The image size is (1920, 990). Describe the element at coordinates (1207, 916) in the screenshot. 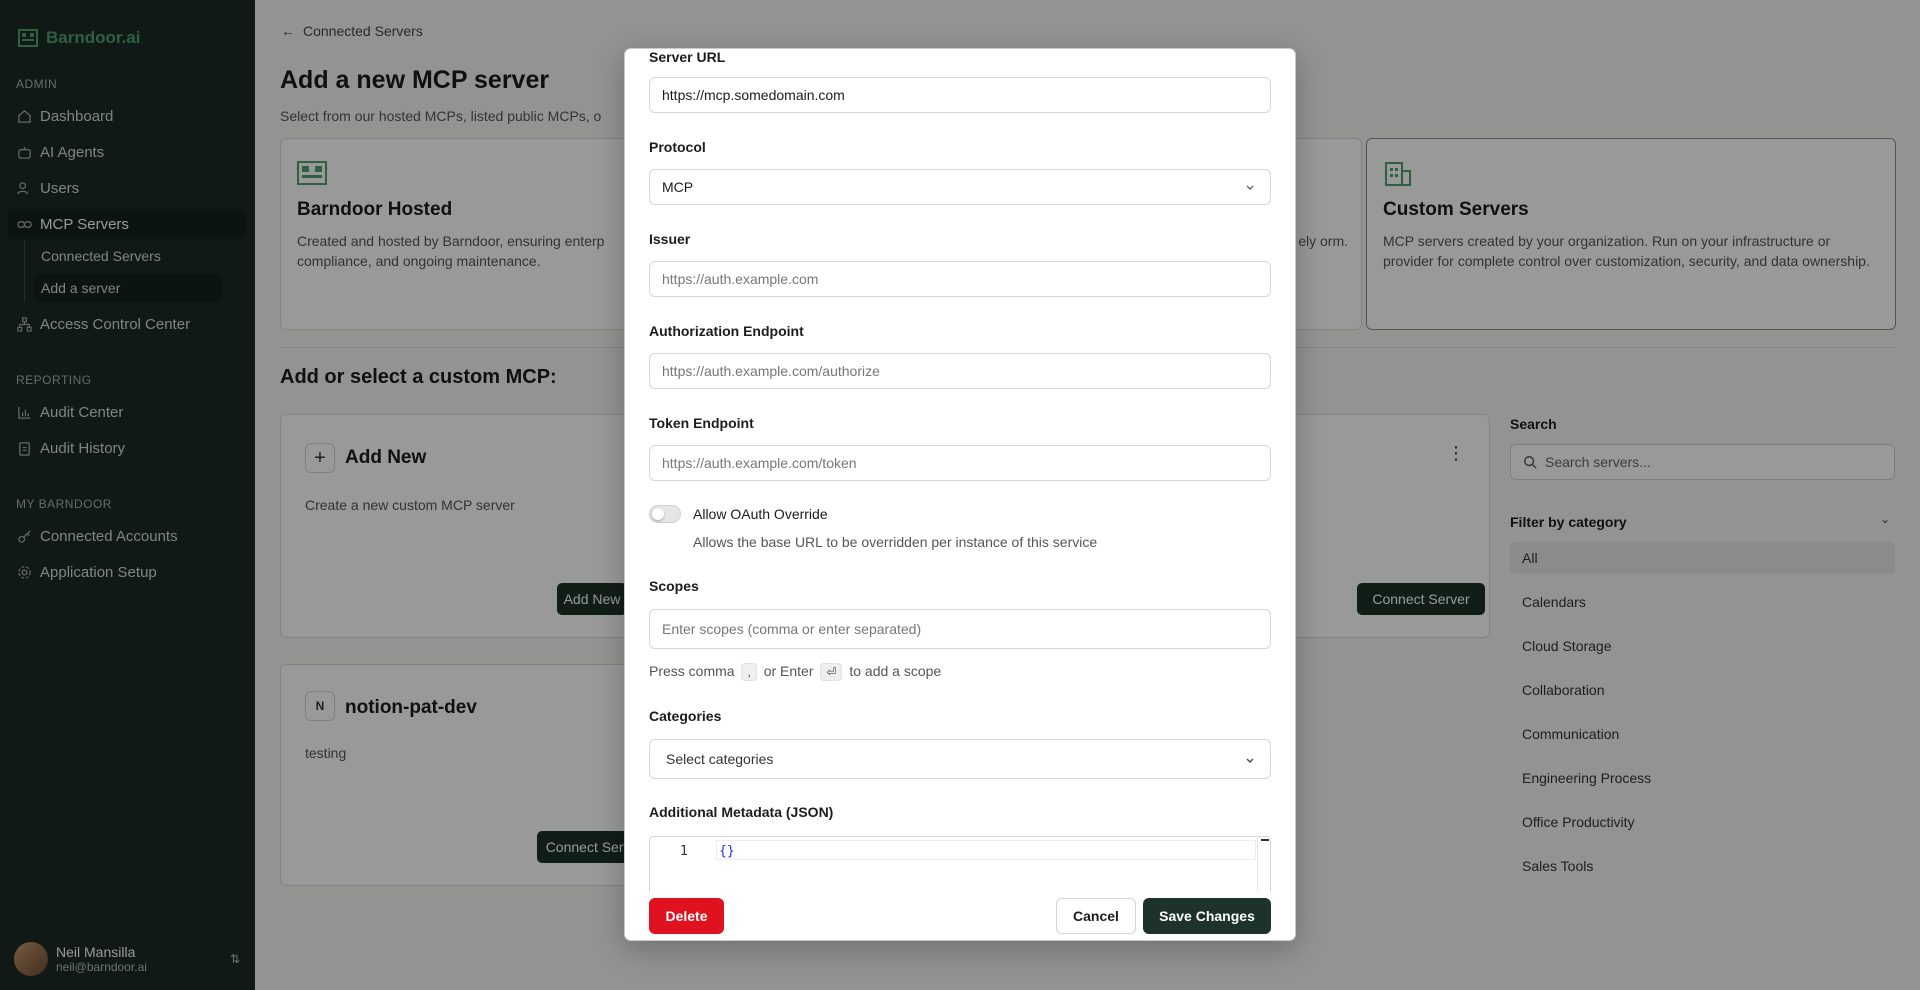

I see `save-changes-button: Save Changes` at that location.